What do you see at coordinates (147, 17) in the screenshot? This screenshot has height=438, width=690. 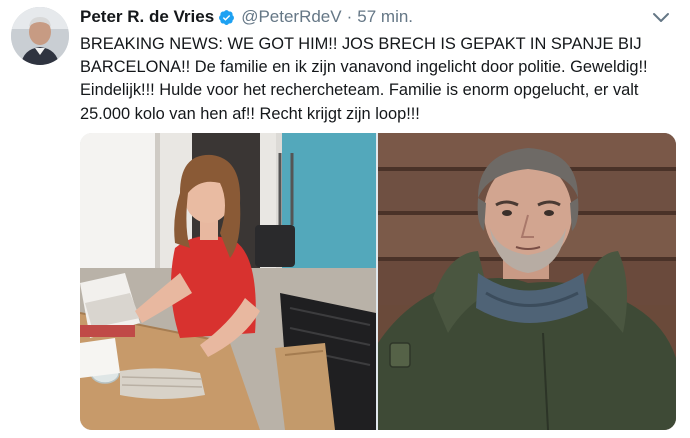 I see `display-name: Peter R. de Vries` at bounding box center [147, 17].